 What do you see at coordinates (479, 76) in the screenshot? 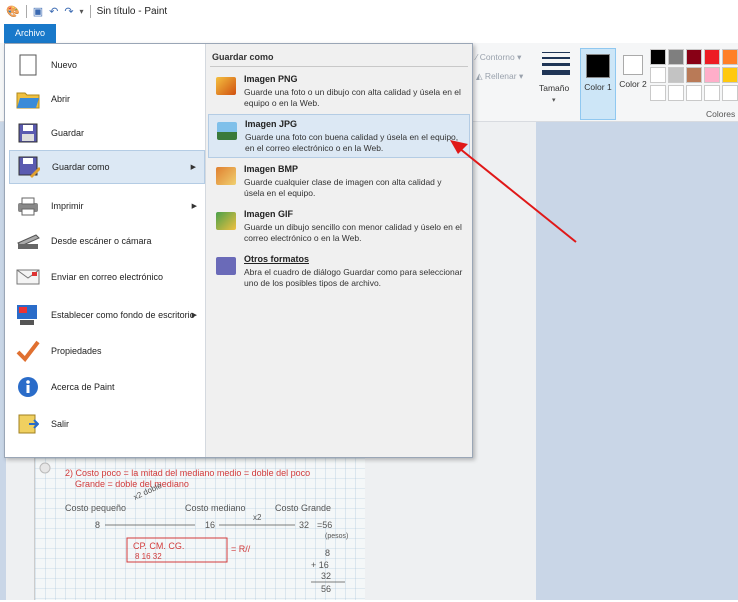
I see `fill-bucket-icon: ◭` at bounding box center [479, 76].